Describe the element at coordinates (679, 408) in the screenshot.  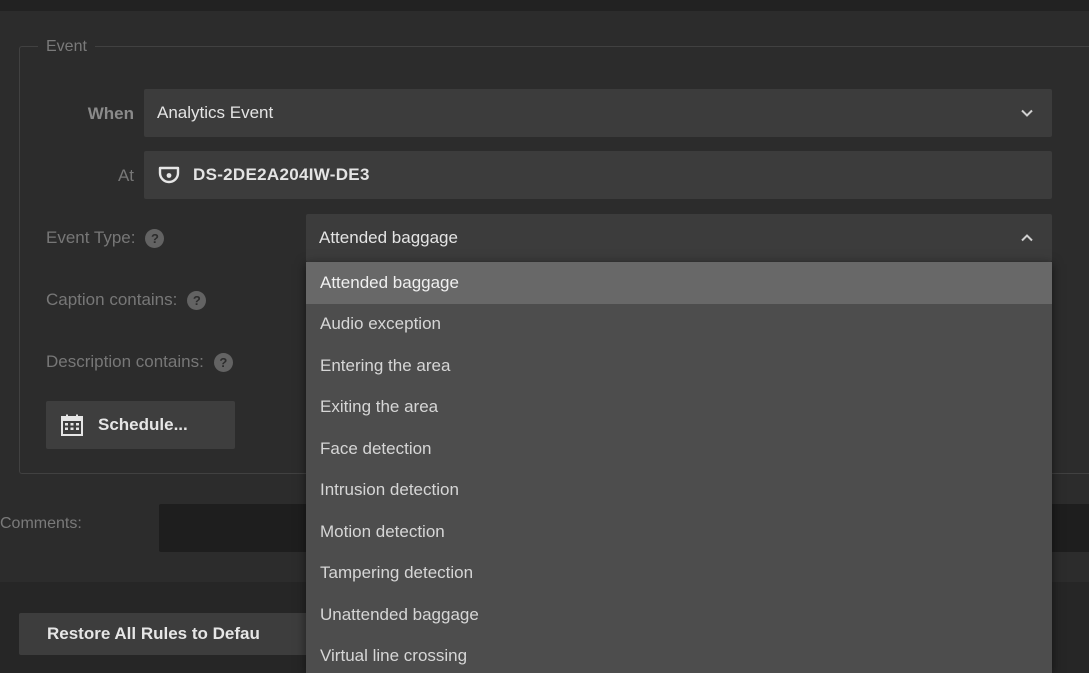
I see `dropdown-option: Exiting the area` at that location.